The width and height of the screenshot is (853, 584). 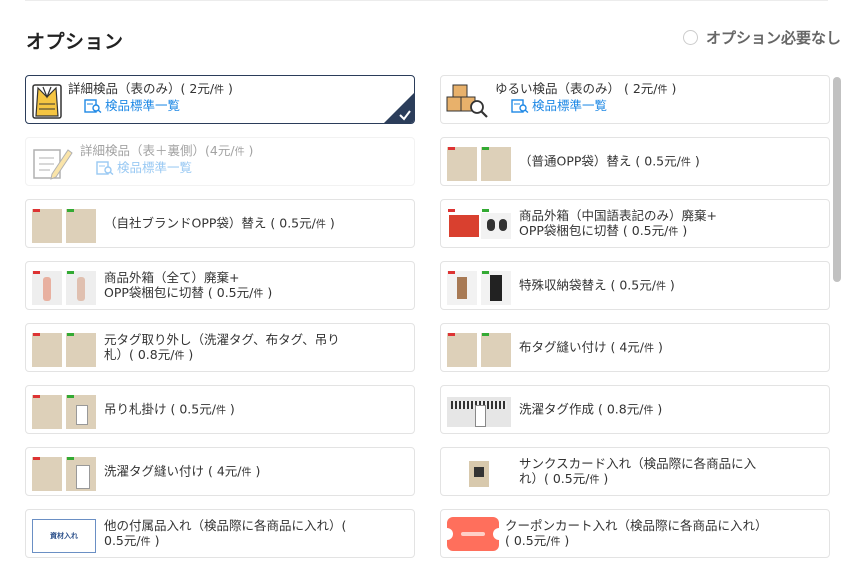 What do you see at coordinates (773, 38) in the screenshot?
I see `no-option-label: オプション必要なし` at bounding box center [773, 38].